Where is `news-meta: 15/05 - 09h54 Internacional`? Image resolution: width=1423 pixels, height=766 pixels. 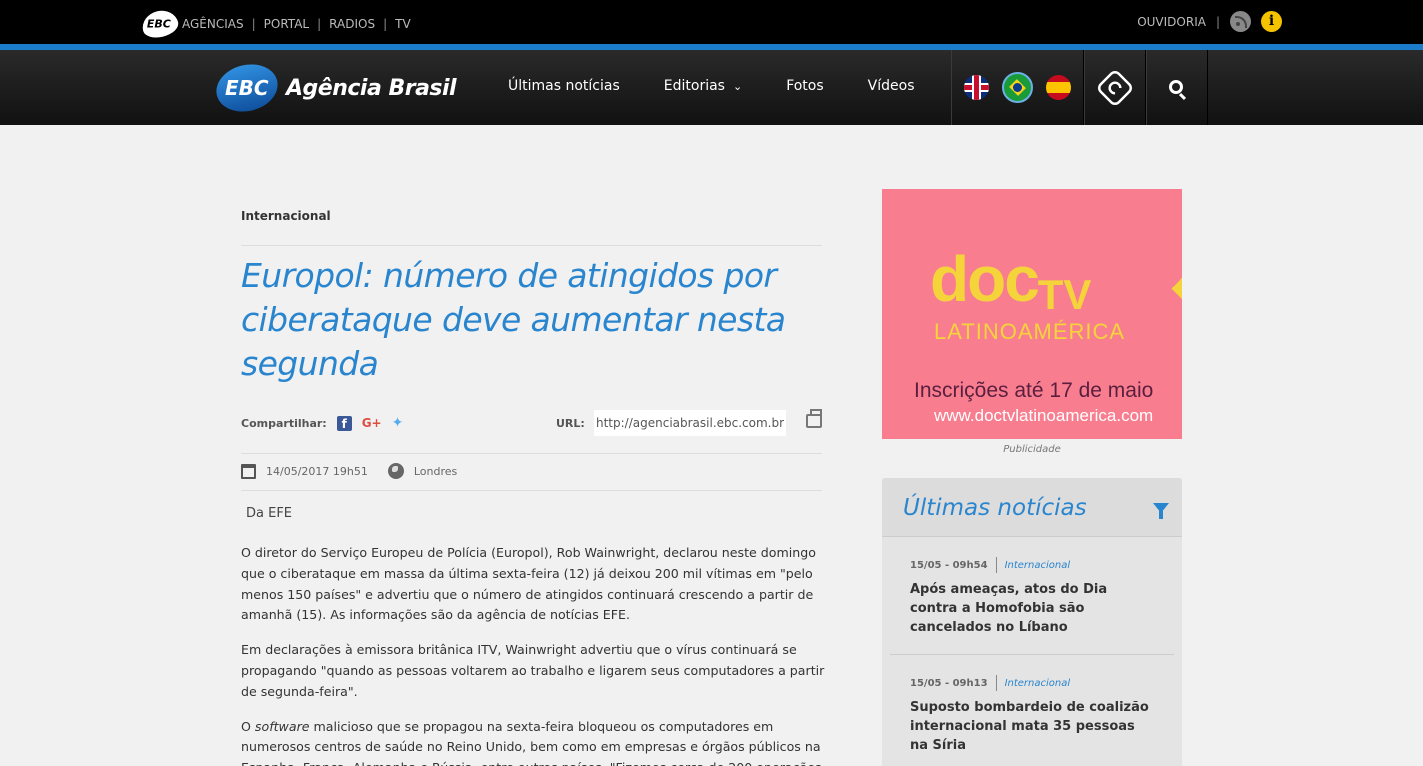
news-meta: 15/05 - 09h54 Internacional is located at coordinates (1032, 565).